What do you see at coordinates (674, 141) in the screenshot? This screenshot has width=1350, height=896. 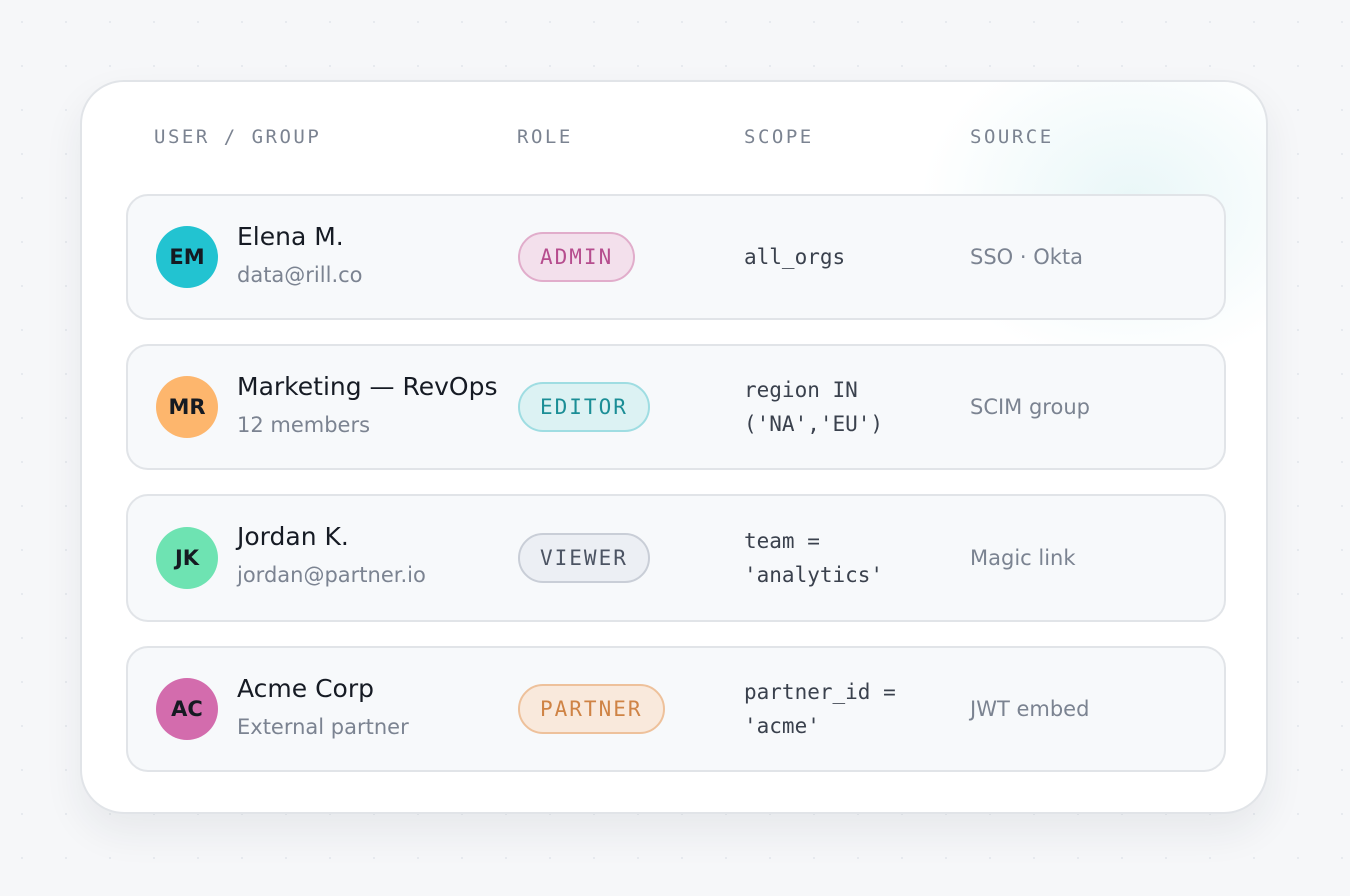 I see `table-header: USER / GROUP ROLE SCOPE SOURCE` at bounding box center [674, 141].